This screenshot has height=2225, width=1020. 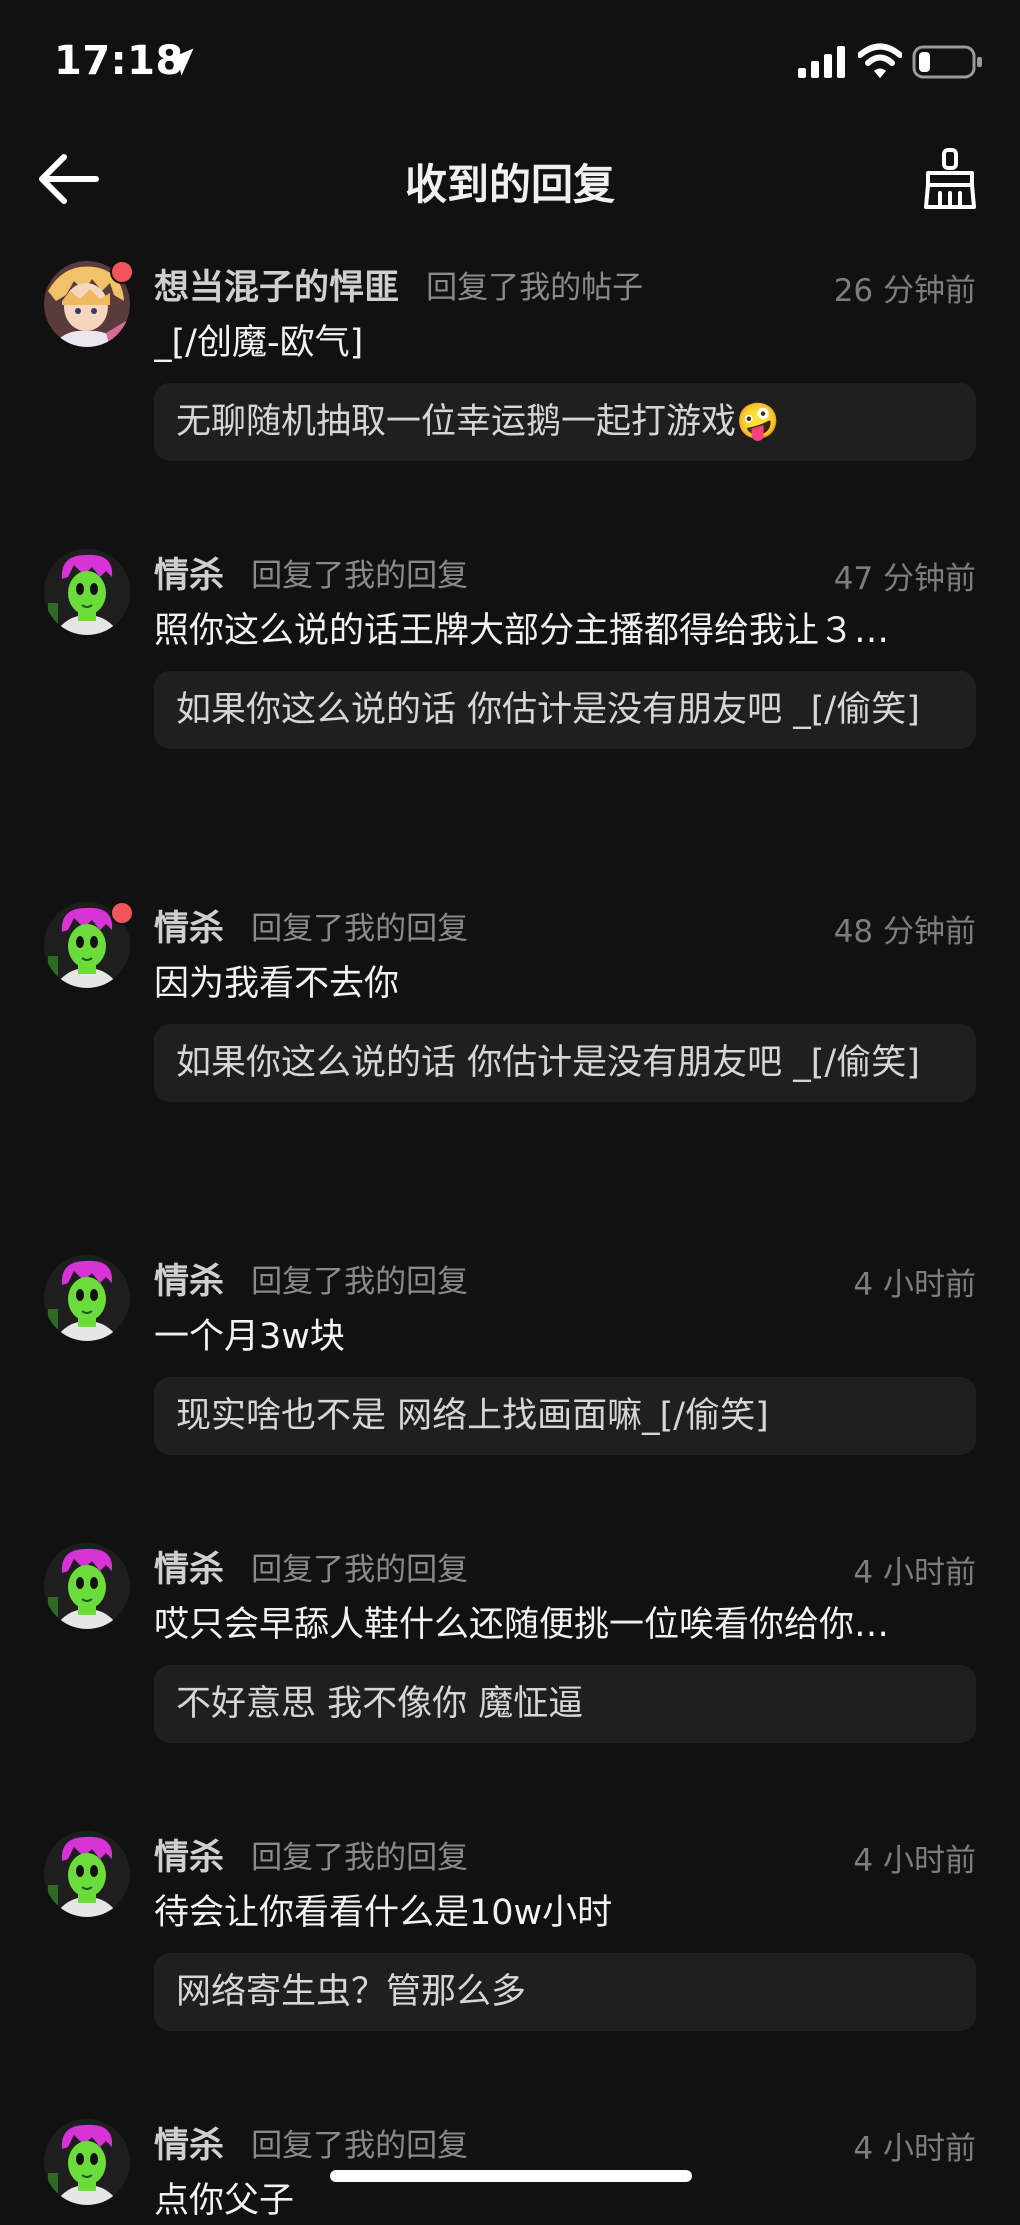 I want to click on status-bar: 17:18, so click(x=510, y=62).